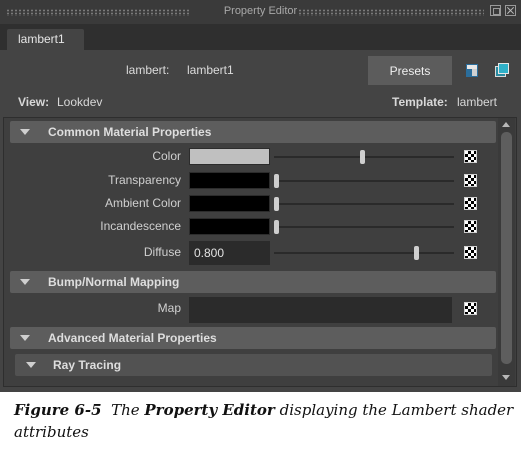  I want to click on attr-label: Ambient Color, so click(142, 203).